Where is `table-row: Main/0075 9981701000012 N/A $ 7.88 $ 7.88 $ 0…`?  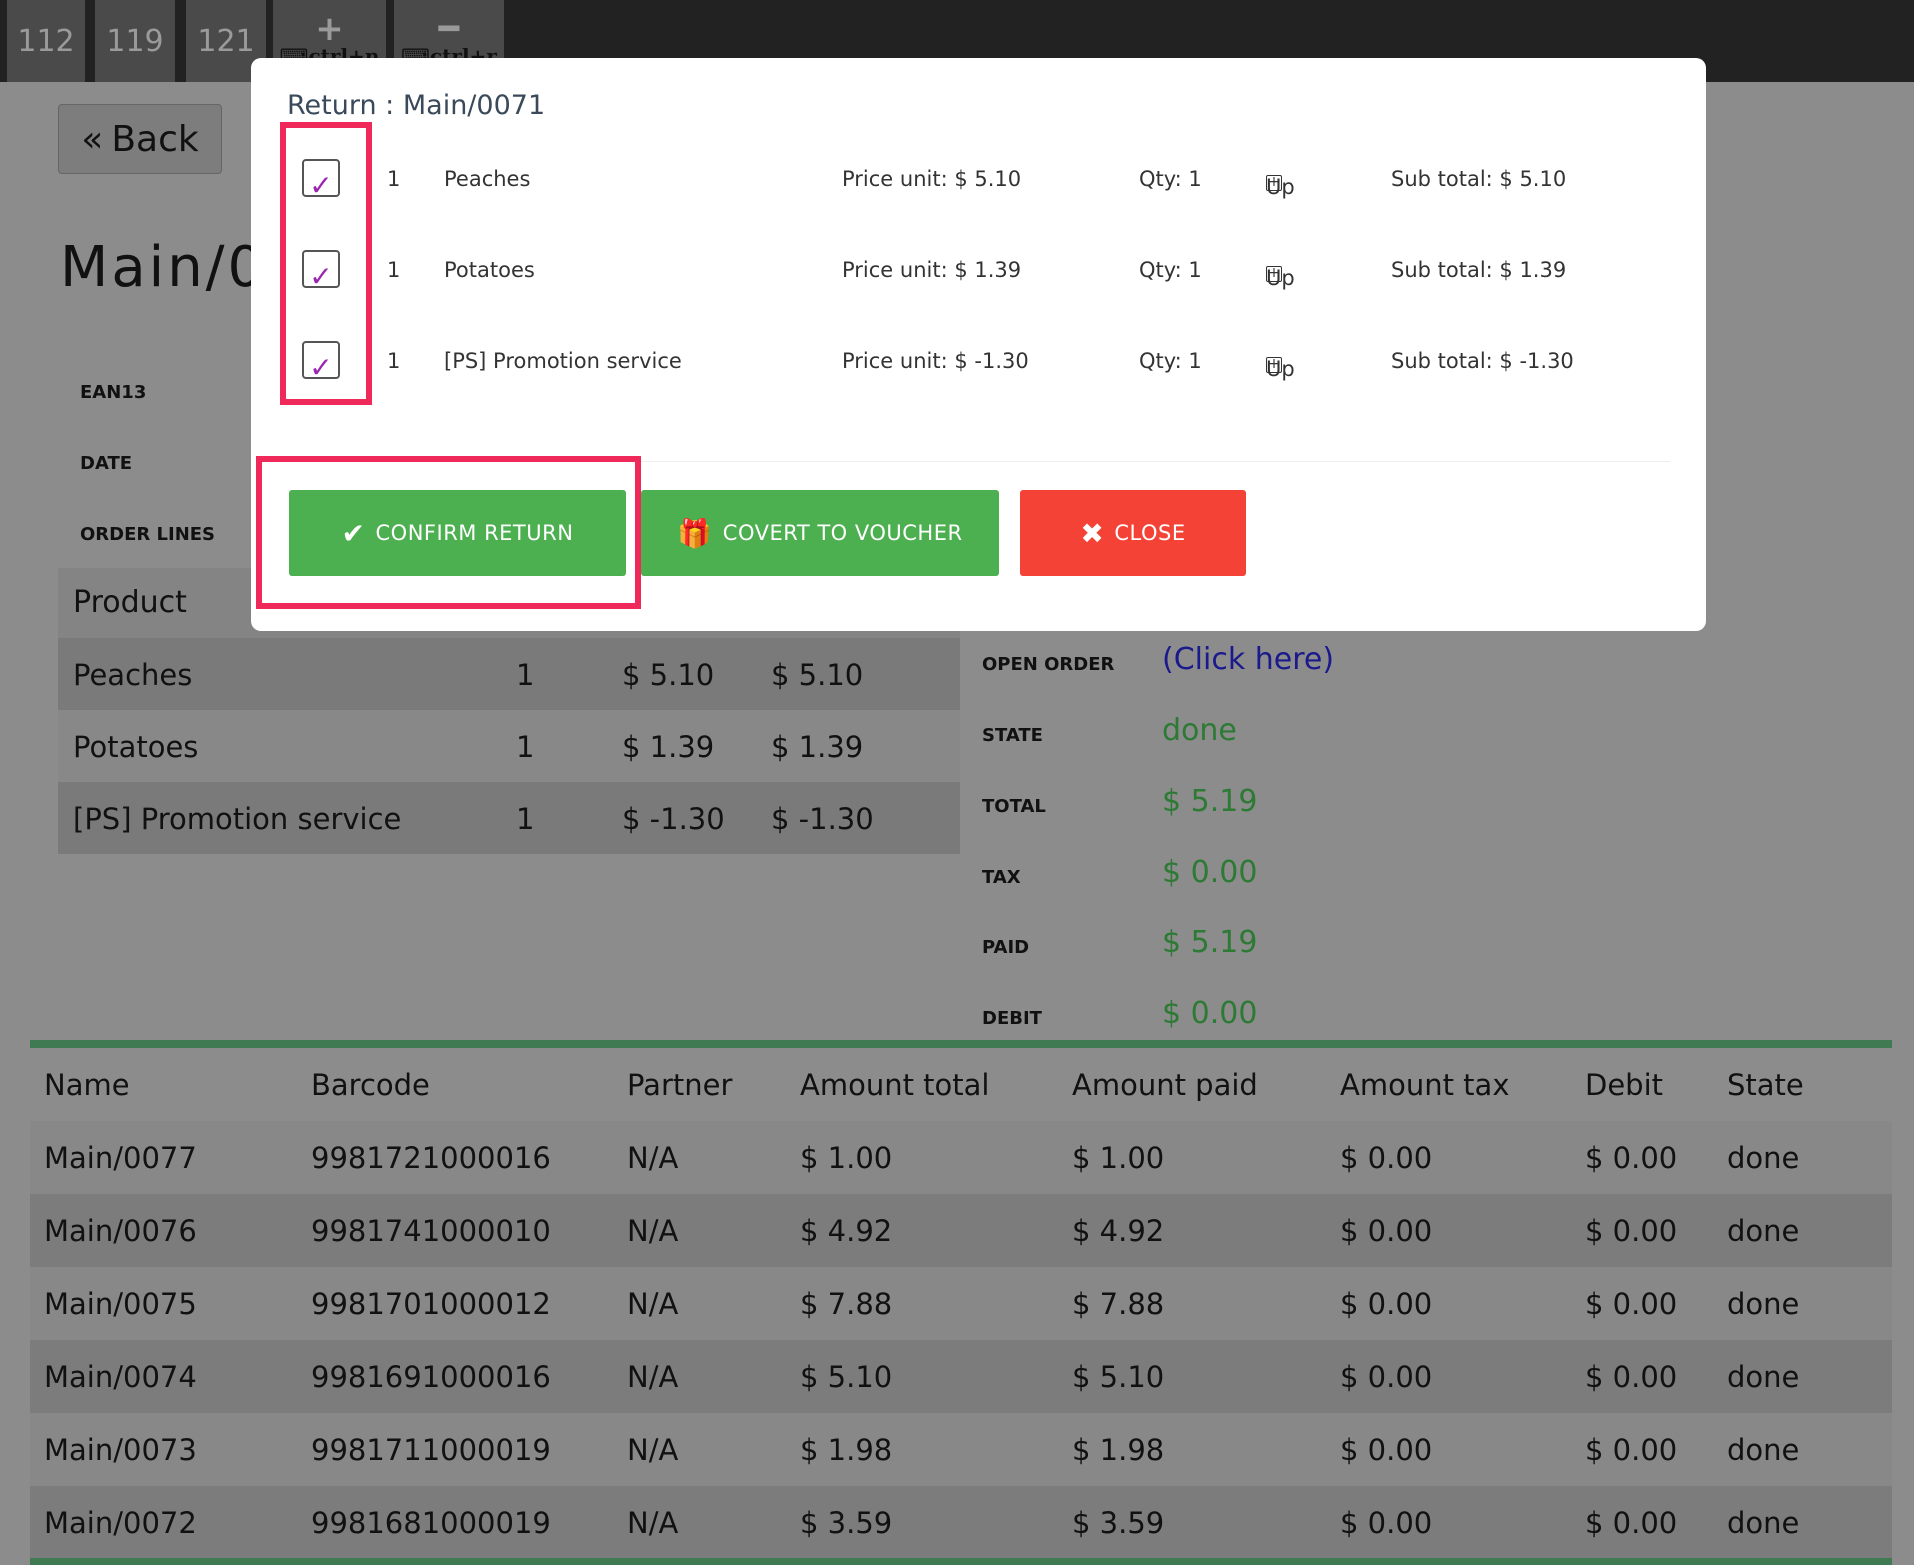
table-row: Main/0075 9981701000012 N/A $ 7.88 $ 7.88 $ 0… is located at coordinates (961, 1303).